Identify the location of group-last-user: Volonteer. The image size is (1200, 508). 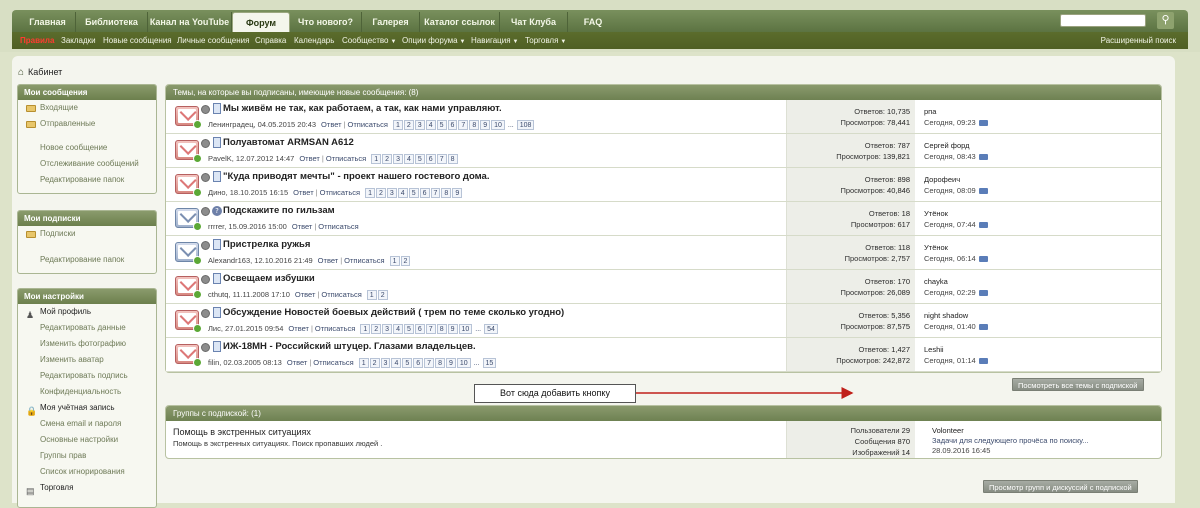
(948, 430).